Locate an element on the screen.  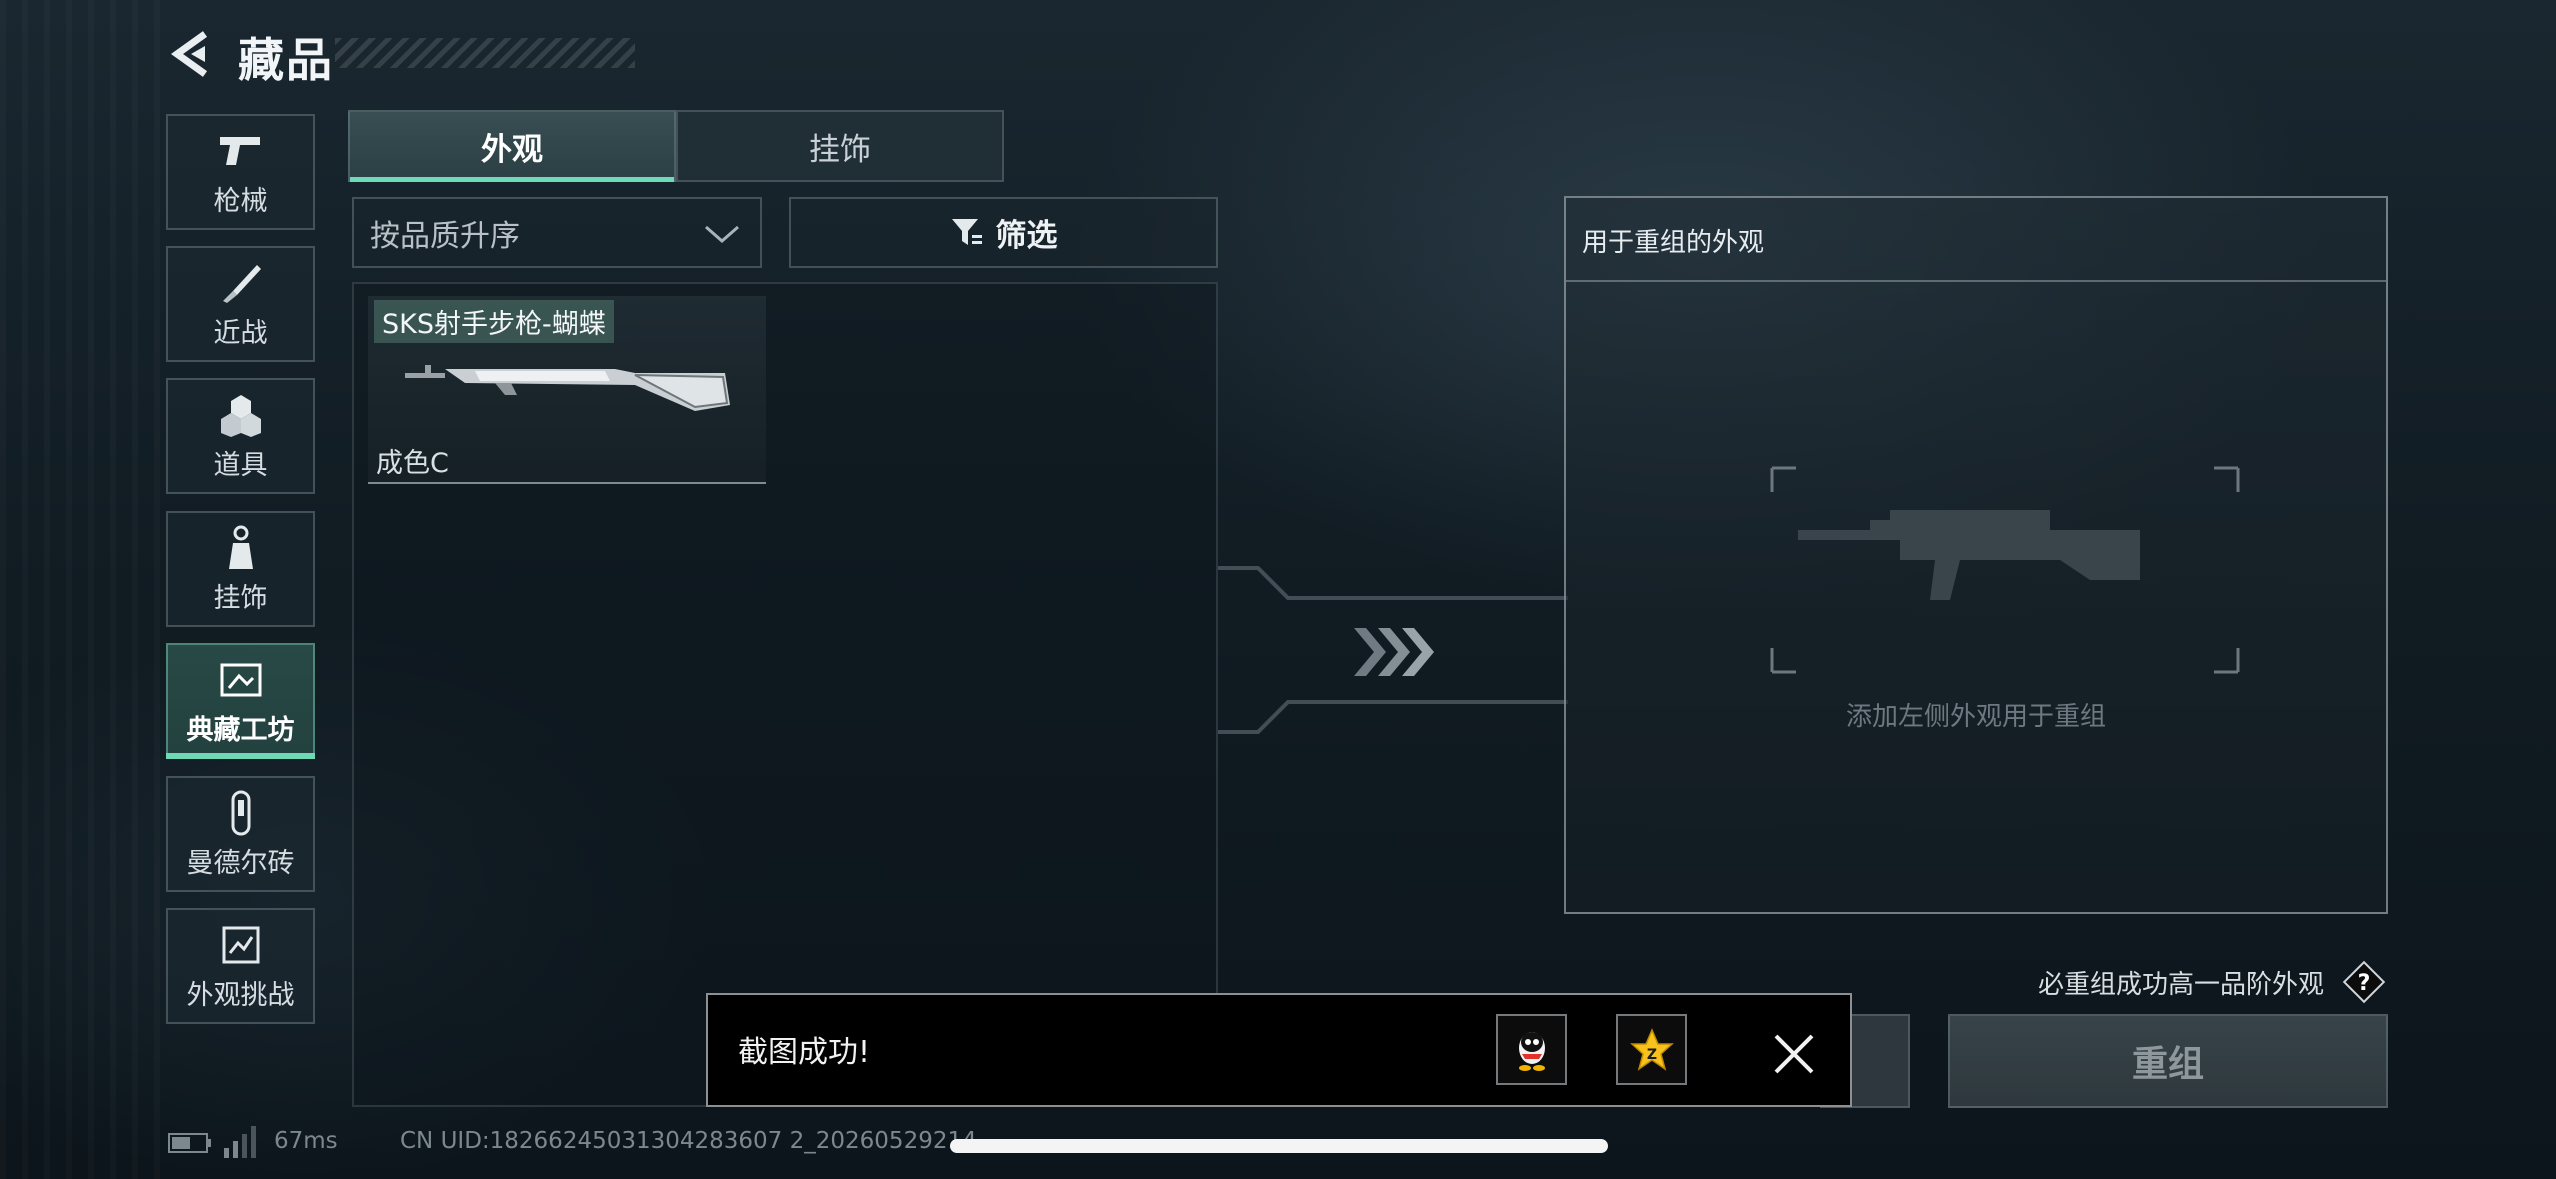
sidebar-item-label: 曼德尔砖 is located at coordinates (240, 863).